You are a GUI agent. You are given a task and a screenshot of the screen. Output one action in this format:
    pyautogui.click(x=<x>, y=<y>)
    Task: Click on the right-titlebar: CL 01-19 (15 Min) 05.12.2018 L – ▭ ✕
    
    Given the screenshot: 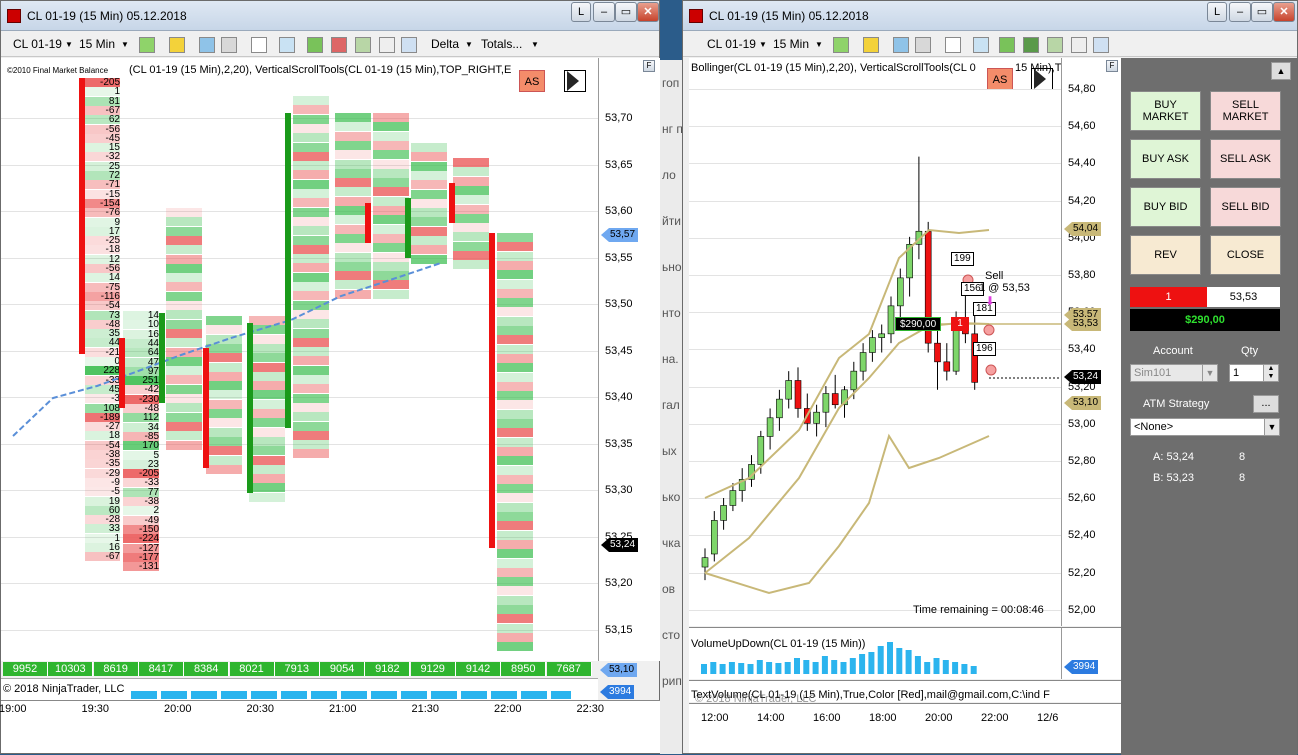 What is the action you would take?
    pyautogui.click(x=990, y=16)
    